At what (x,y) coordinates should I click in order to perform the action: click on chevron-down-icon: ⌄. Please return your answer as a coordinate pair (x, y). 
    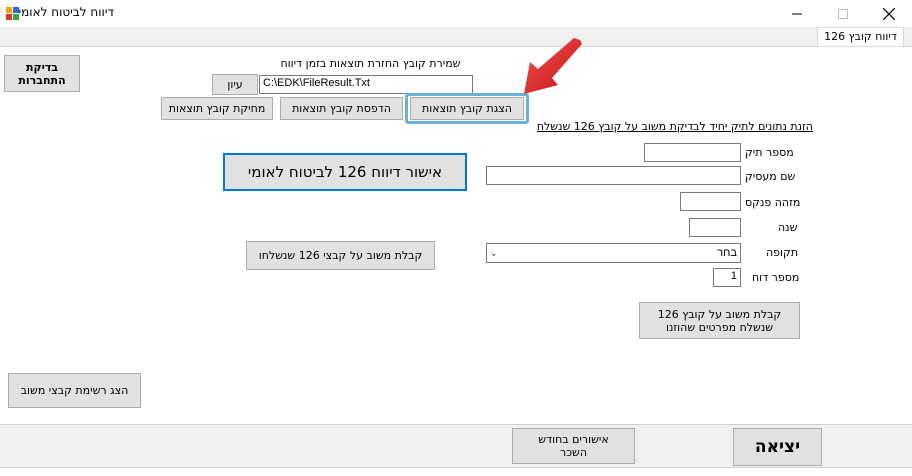
    Looking at the image, I should click on (494, 252).